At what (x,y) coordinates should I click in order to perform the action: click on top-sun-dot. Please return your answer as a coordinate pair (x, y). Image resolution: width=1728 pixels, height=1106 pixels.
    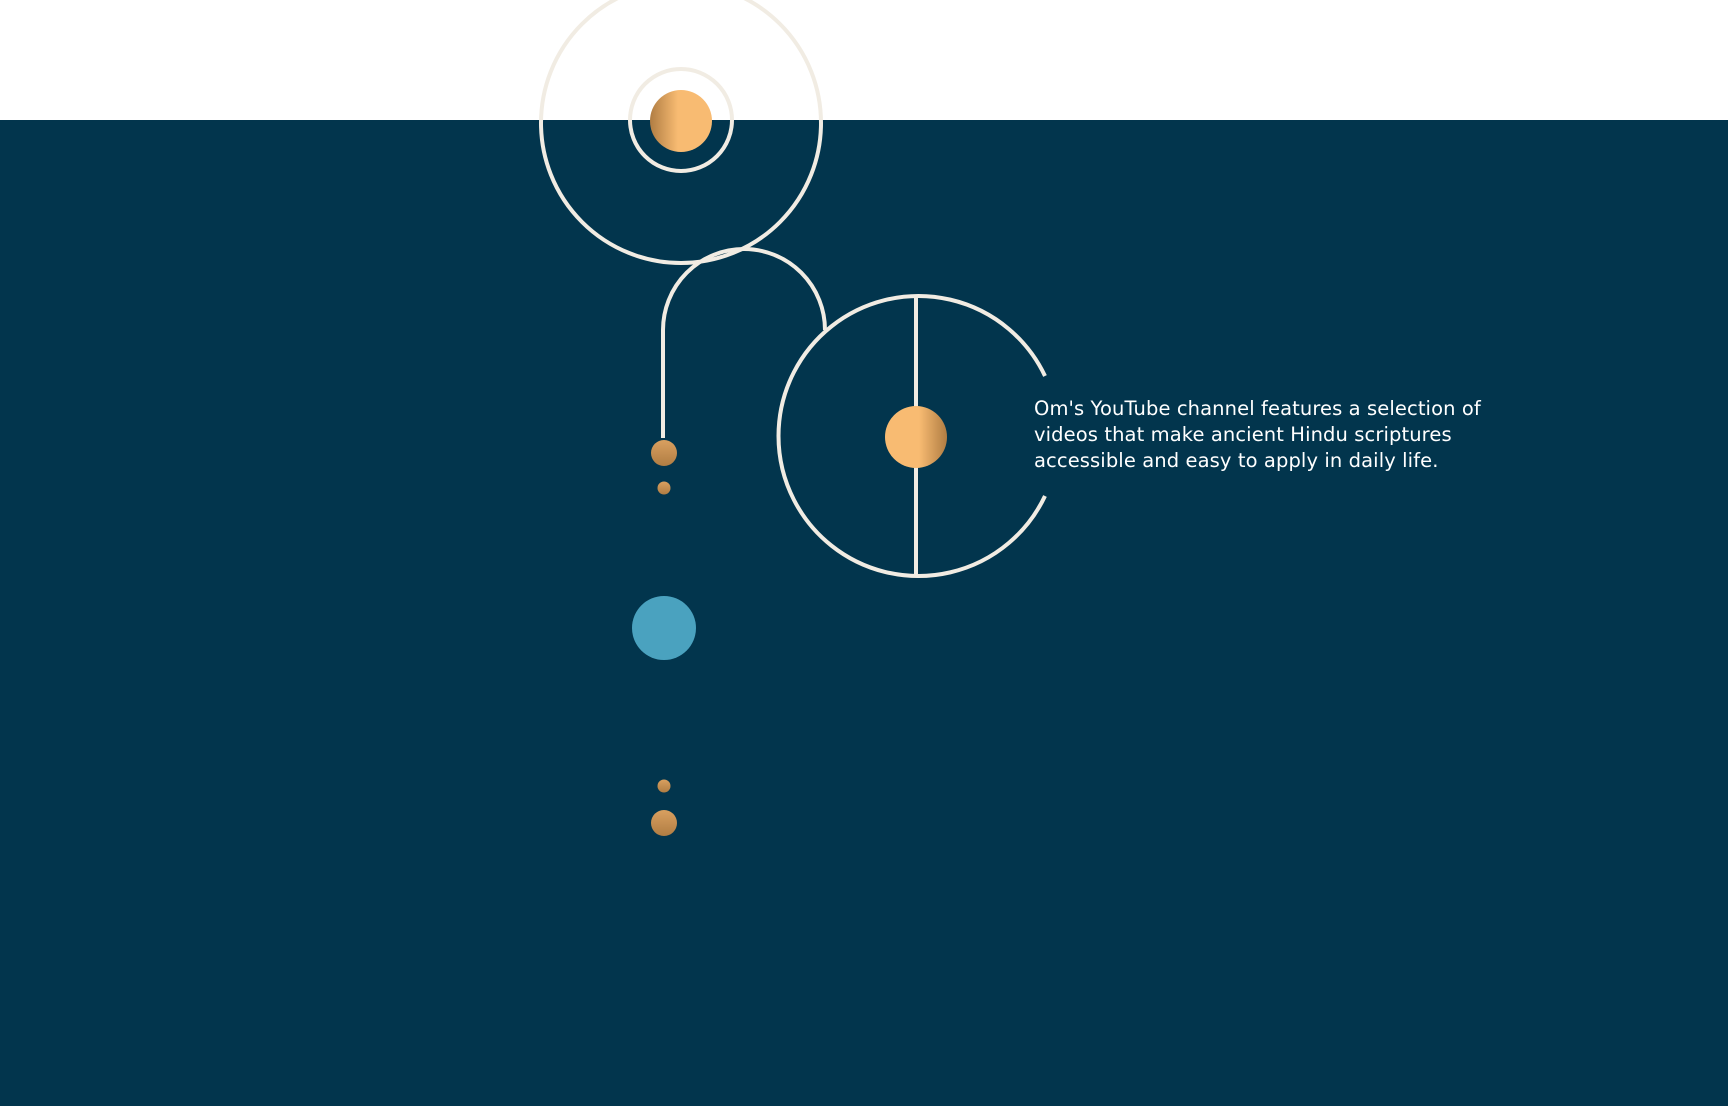
    Looking at the image, I should click on (681, 121).